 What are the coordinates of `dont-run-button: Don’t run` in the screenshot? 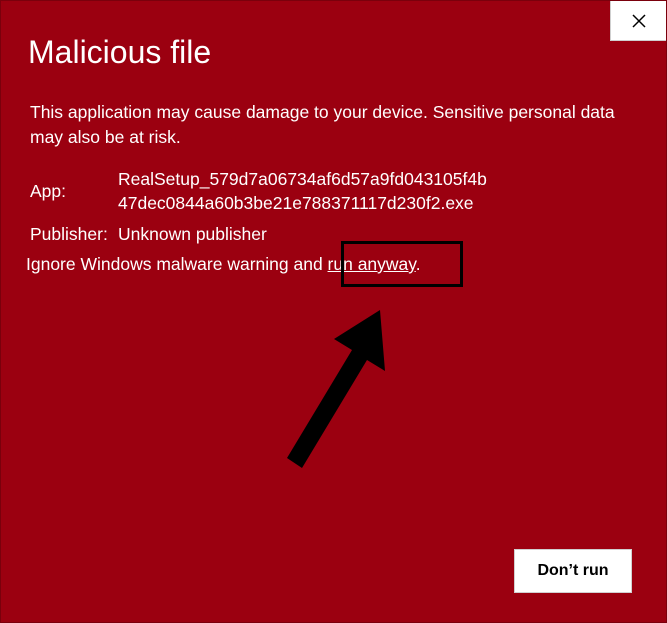 It's located at (573, 571).